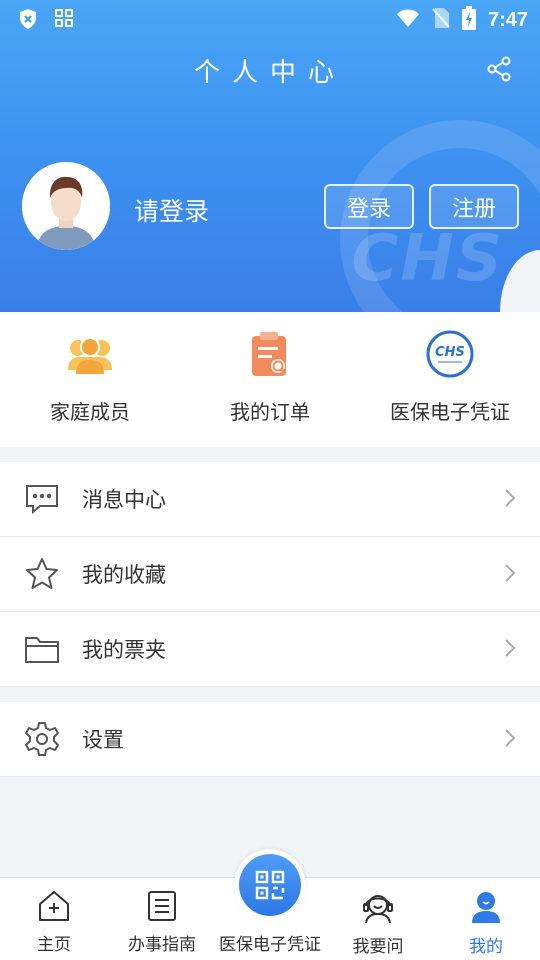  I want to click on page-title: 个人中心, so click(269, 73).